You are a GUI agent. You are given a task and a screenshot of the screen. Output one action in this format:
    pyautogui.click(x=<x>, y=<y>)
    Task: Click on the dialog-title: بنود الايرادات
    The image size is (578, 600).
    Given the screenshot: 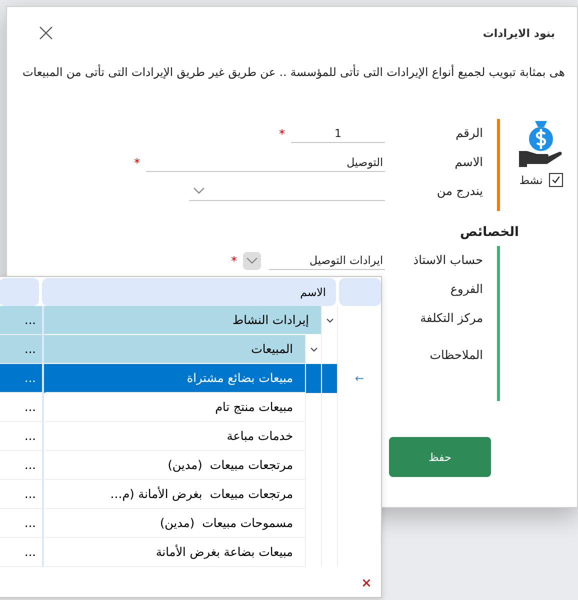 What is the action you would take?
    pyautogui.click(x=518, y=33)
    